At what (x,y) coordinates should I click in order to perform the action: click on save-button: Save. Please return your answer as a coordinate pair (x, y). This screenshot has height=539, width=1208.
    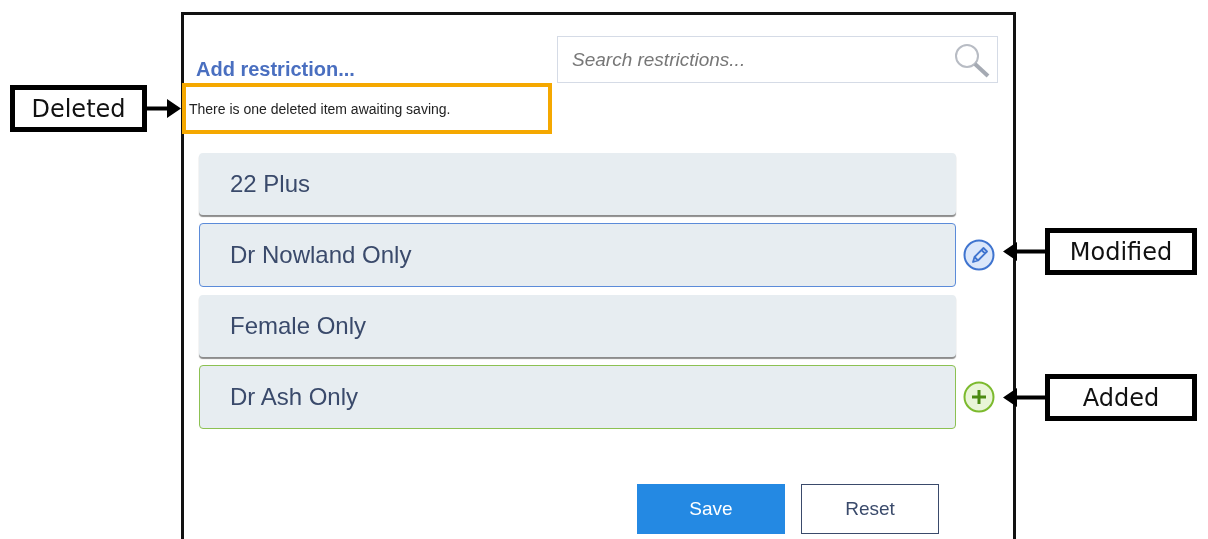
    Looking at the image, I should click on (711, 509).